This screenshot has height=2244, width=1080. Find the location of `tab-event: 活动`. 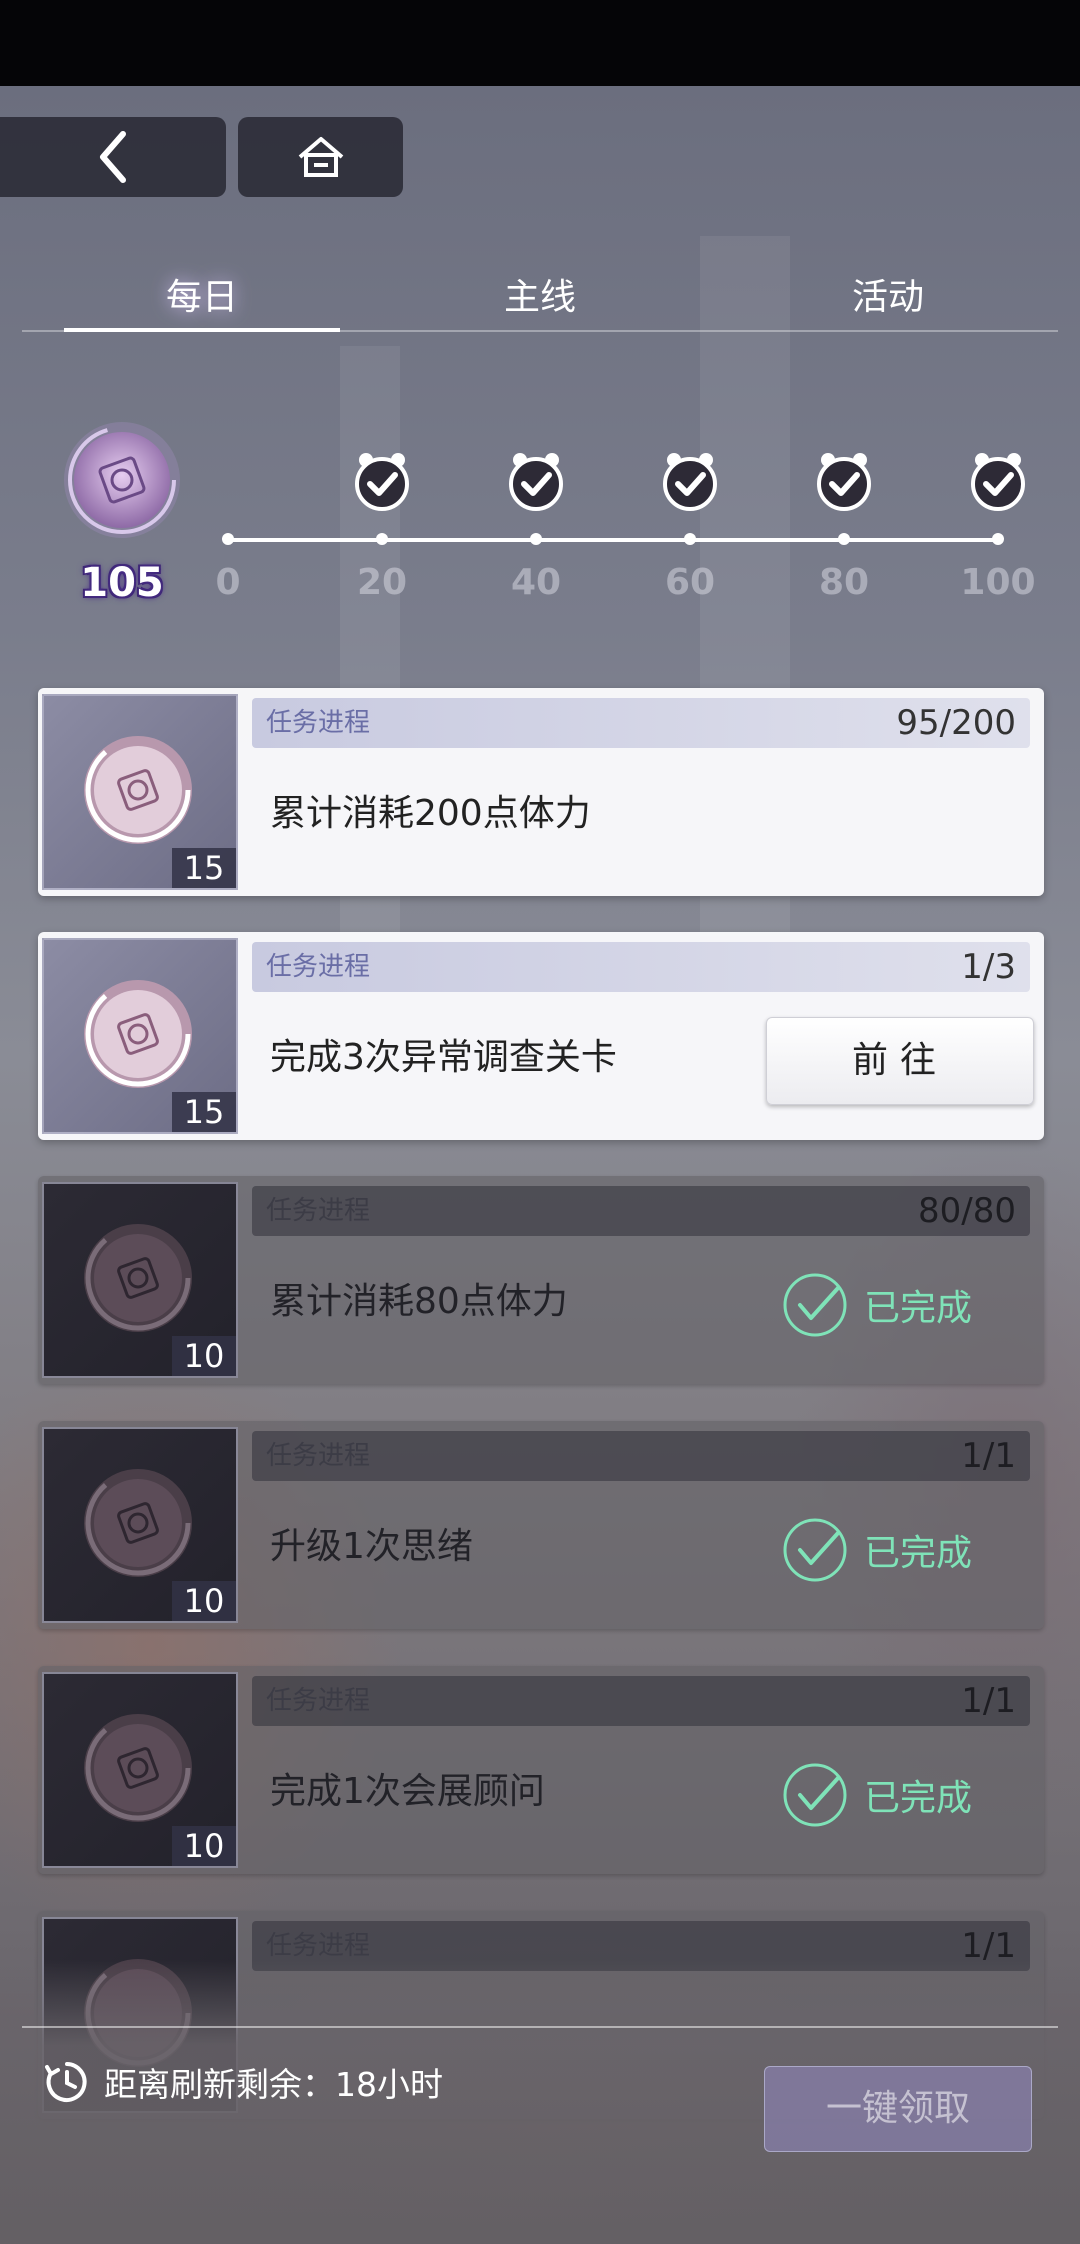

tab-event: 活动 is located at coordinates (888, 300).